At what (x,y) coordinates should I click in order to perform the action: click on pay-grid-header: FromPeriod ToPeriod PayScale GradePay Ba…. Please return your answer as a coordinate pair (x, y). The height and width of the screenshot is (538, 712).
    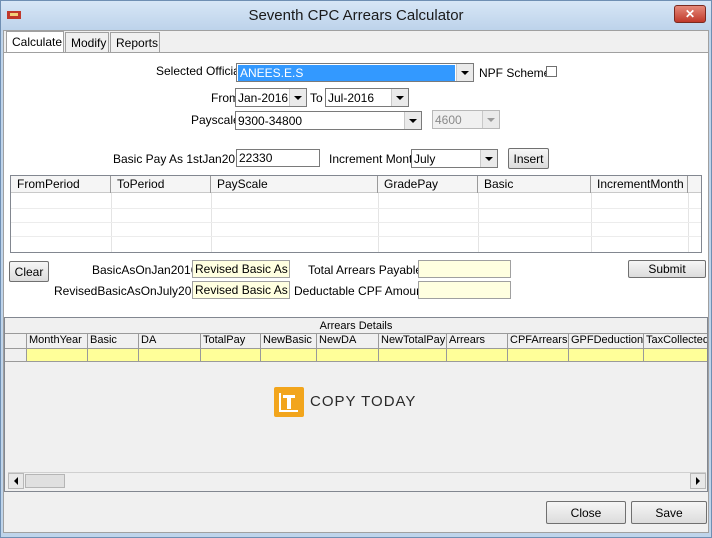
    Looking at the image, I should click on (356, 184).